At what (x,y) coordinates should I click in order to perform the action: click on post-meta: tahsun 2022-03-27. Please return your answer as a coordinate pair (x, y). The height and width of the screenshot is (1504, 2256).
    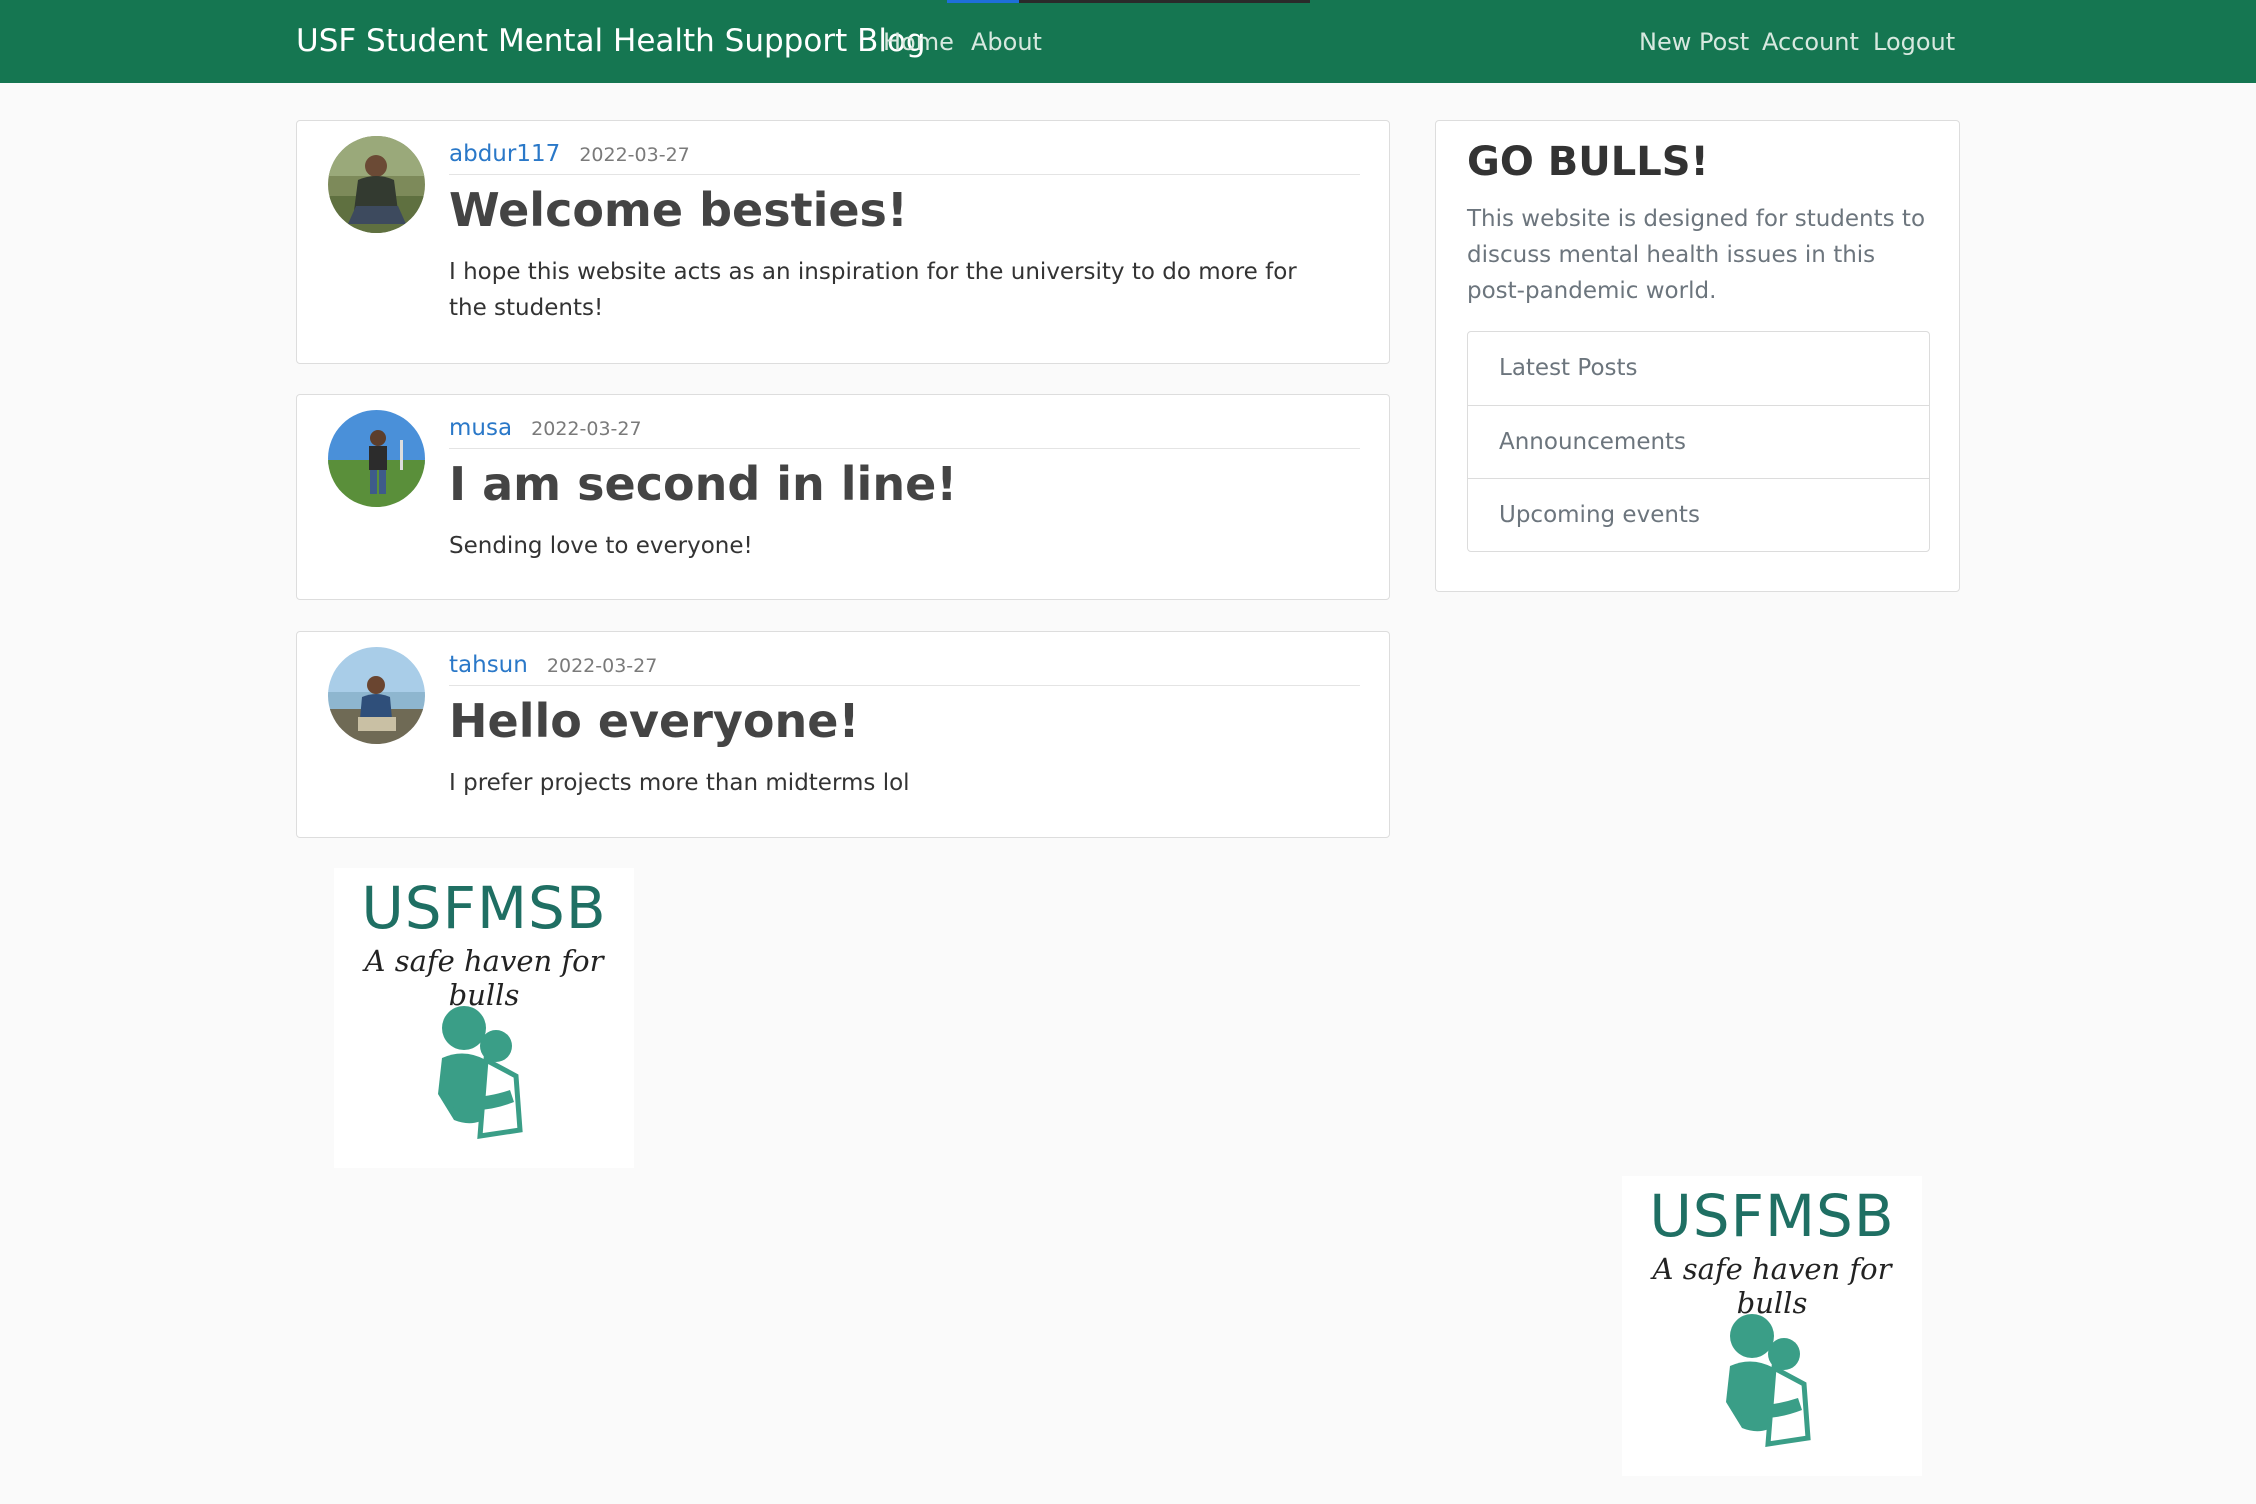
    Looking at the image, I should click on (904, 669).